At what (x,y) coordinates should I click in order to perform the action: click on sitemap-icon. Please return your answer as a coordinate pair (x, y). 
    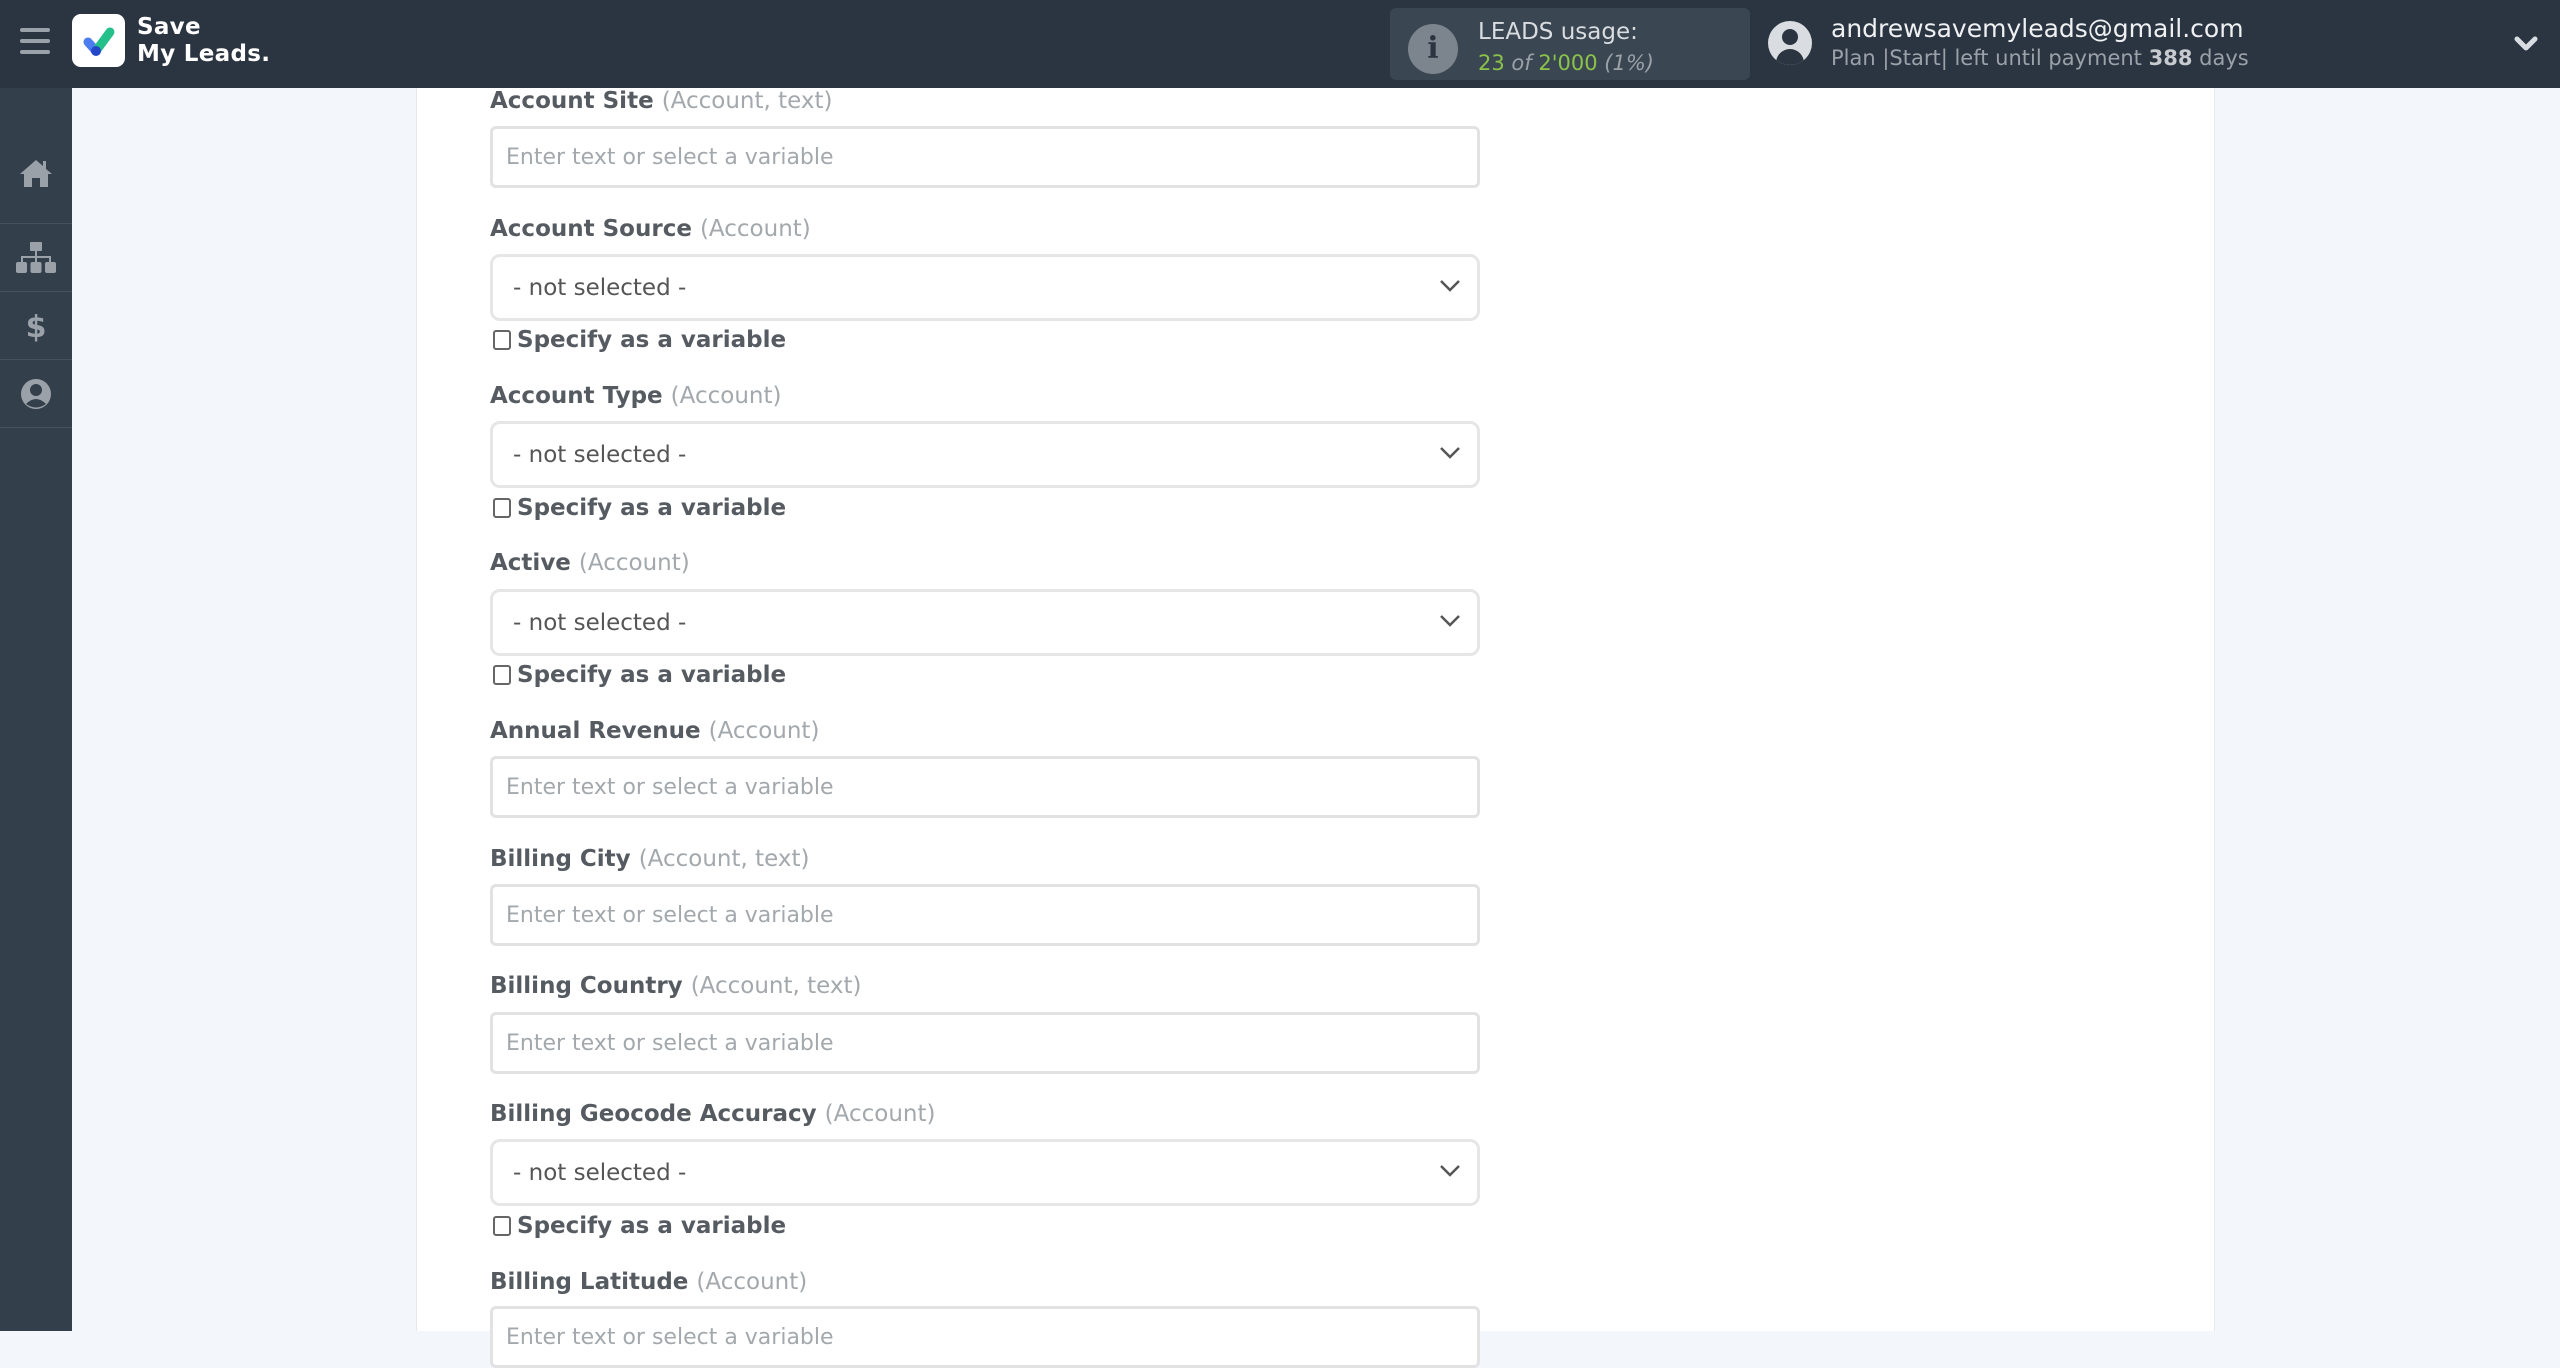
    Looking at the image, I should click on (36, 257).